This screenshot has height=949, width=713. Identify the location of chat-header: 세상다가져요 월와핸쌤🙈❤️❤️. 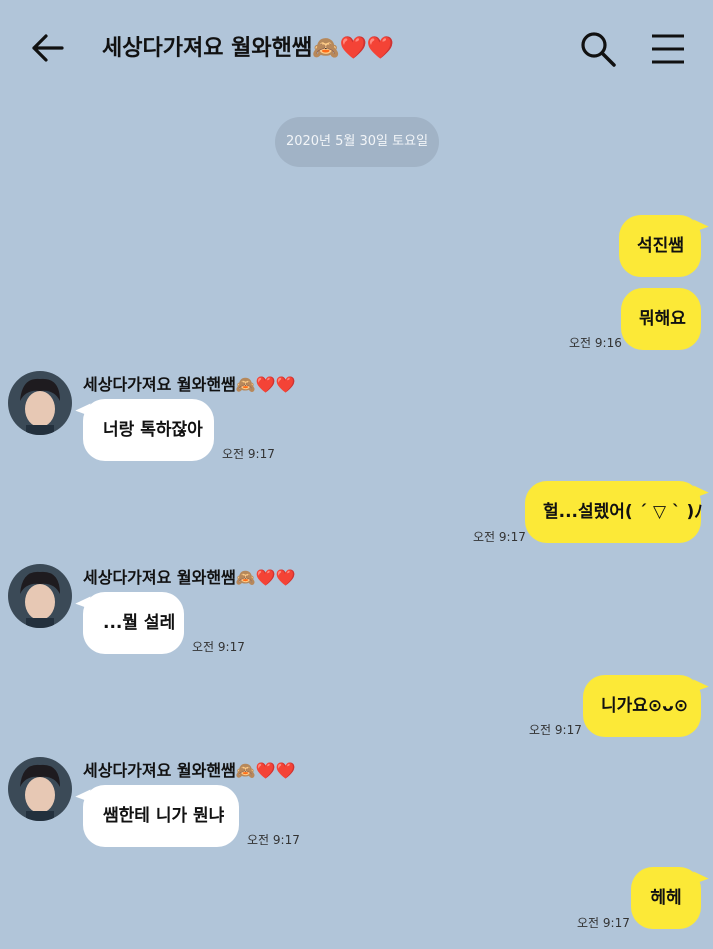
(356, 50).